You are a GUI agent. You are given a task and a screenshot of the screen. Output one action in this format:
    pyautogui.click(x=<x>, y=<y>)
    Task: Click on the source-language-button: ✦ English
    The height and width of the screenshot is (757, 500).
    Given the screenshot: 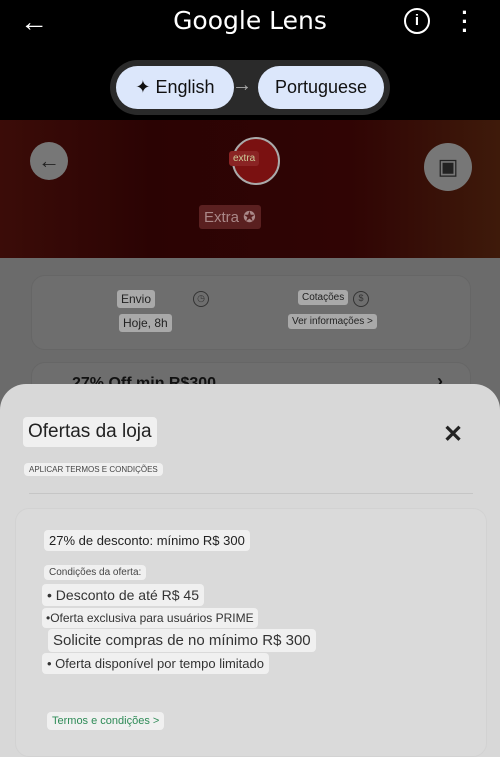 What is the action you would take?
    pyautogui.click(x=175, y=87)
    